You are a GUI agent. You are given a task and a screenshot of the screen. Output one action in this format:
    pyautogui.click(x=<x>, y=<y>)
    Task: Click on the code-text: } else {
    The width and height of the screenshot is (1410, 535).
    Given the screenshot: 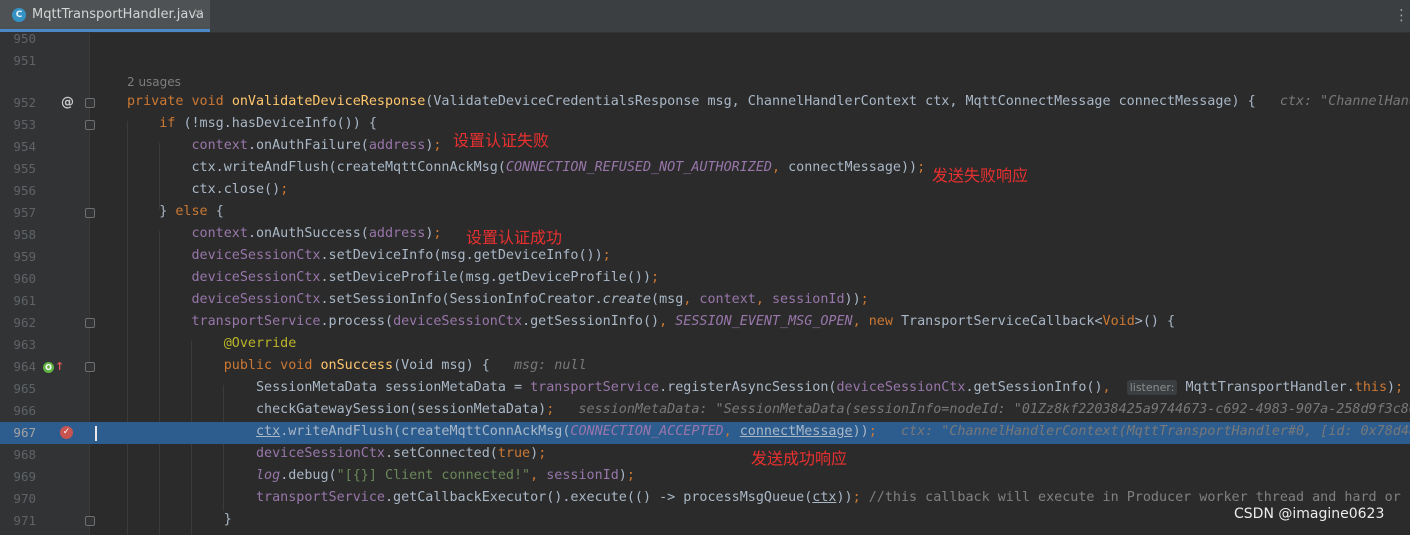 What is the action you would take?
    pyautogui.click(x=175, y=211)
    